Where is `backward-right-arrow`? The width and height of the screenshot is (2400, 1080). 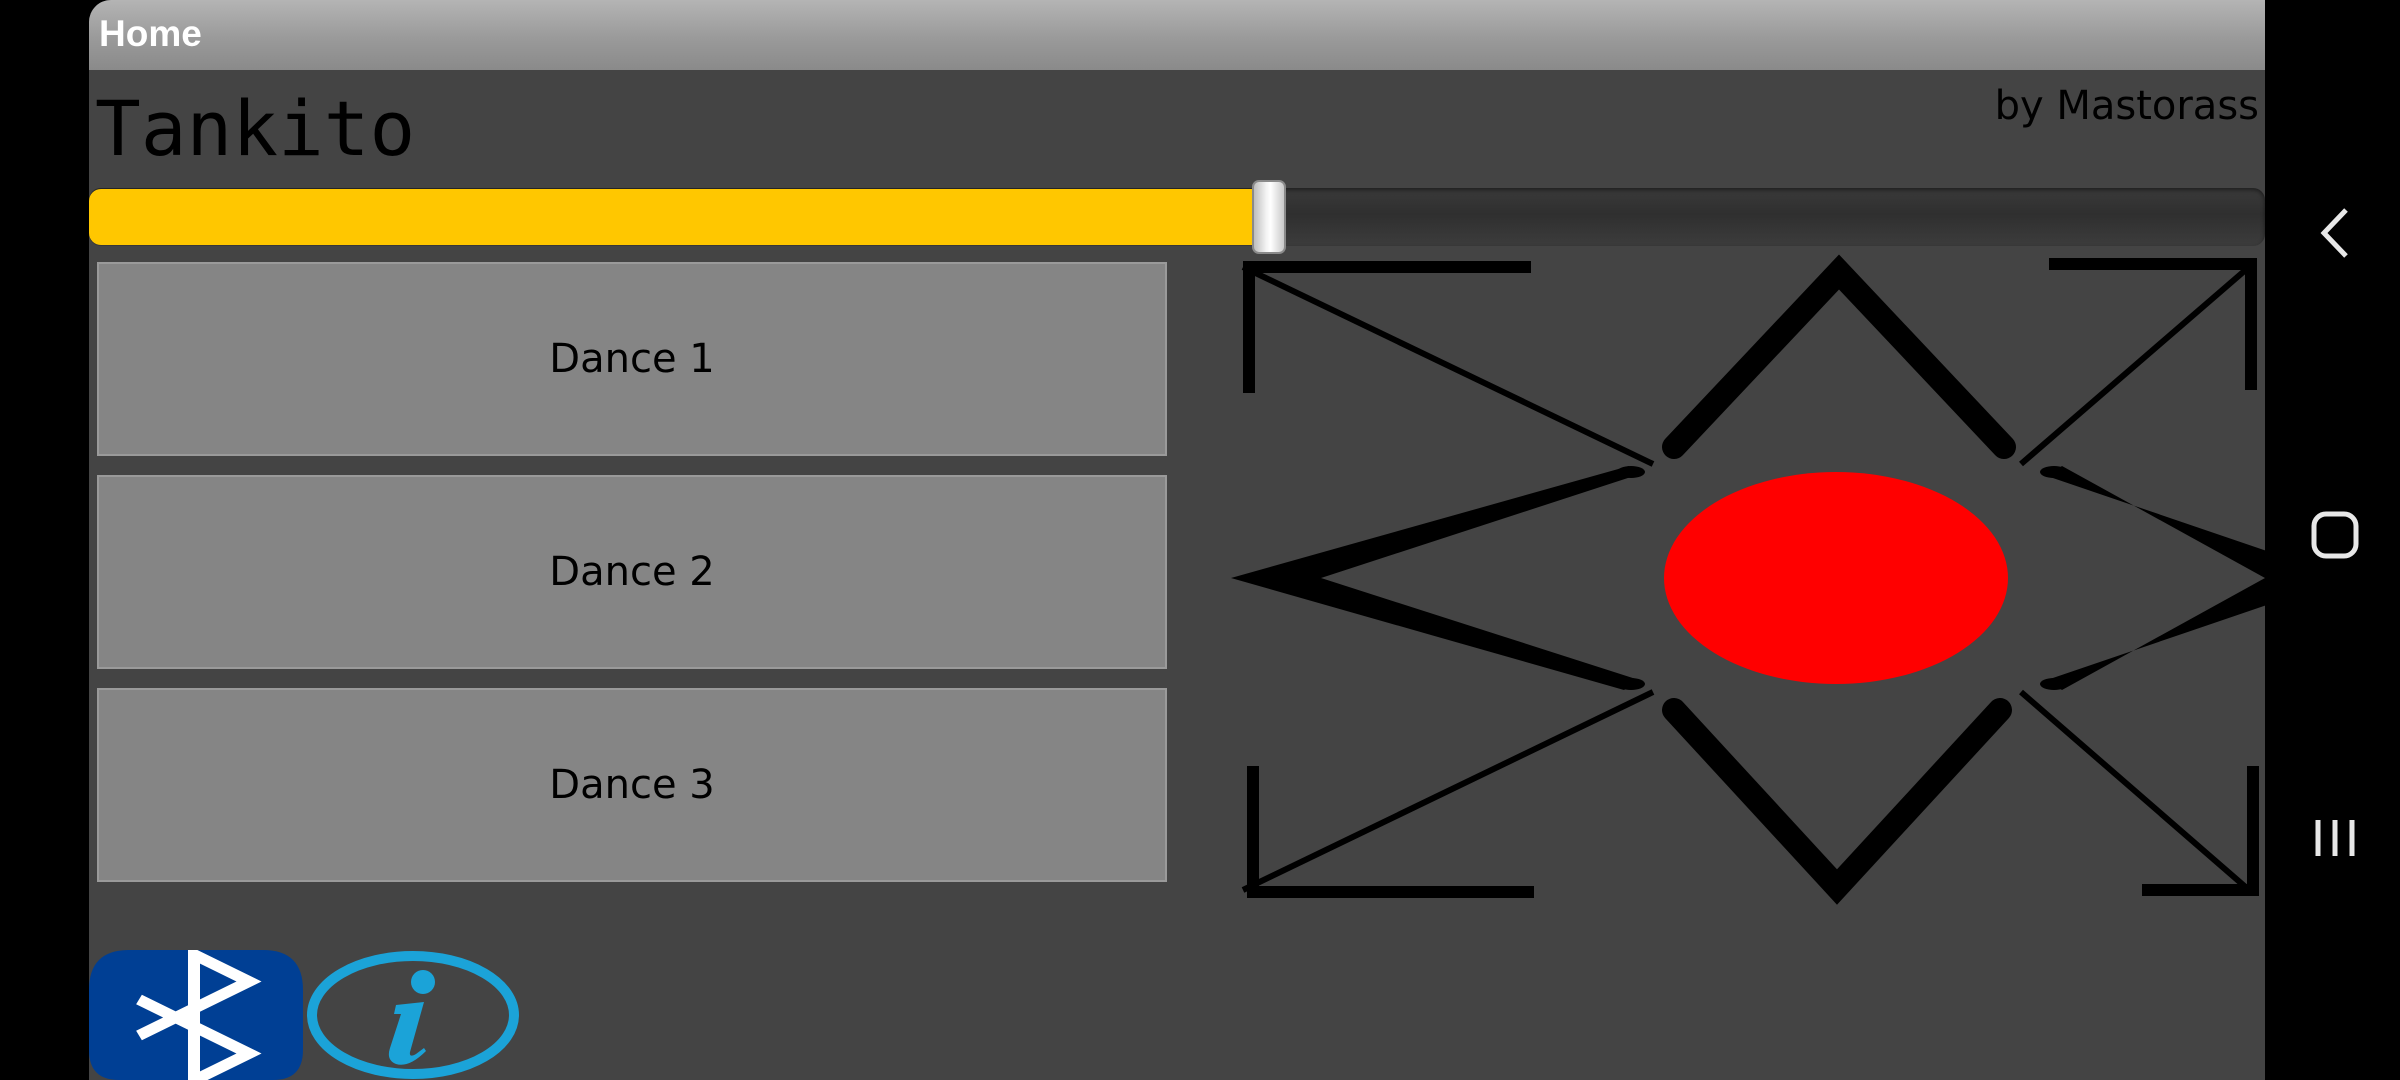 backward-right-arrow is located at coordinates (2139, 792).